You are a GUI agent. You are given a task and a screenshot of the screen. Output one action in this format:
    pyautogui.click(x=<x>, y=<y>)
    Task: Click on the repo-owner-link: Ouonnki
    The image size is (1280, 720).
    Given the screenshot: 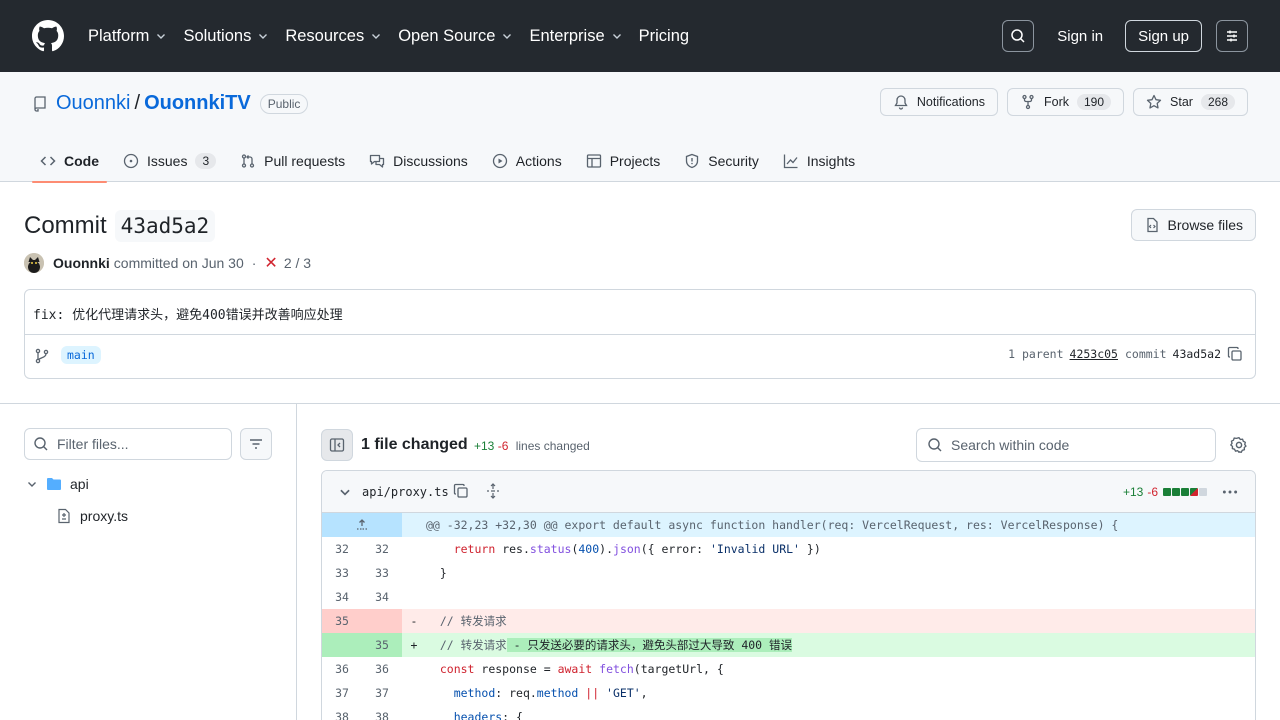 What is the action you would take?
    pyautogui.click(x=93, y=103)
    